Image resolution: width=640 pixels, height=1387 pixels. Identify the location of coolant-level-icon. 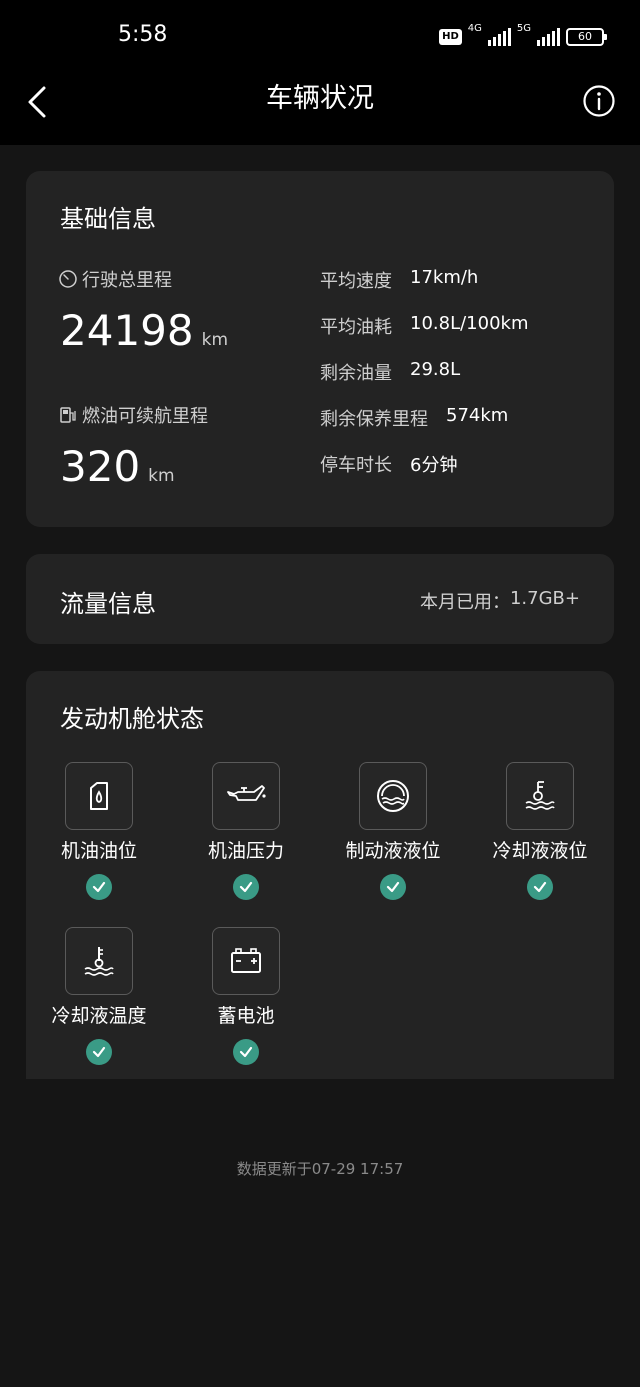
(540, 796).